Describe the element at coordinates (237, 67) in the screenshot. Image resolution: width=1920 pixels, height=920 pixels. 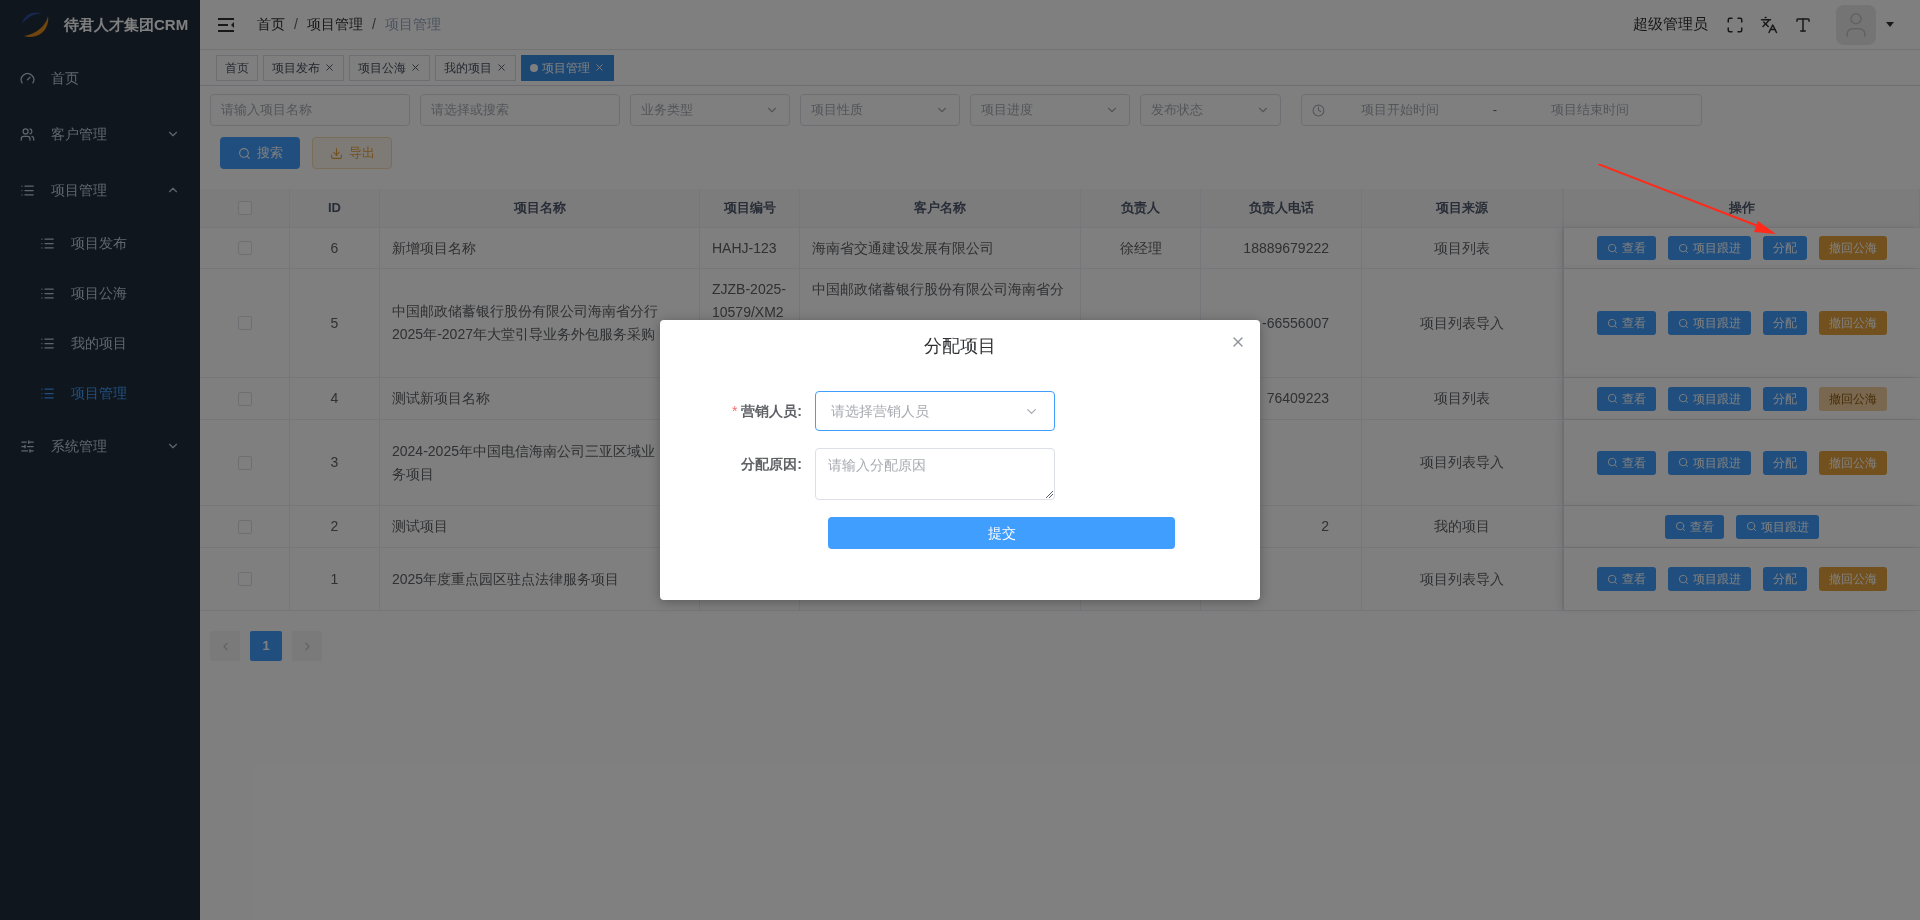
I see `tab: 首页` at that location.